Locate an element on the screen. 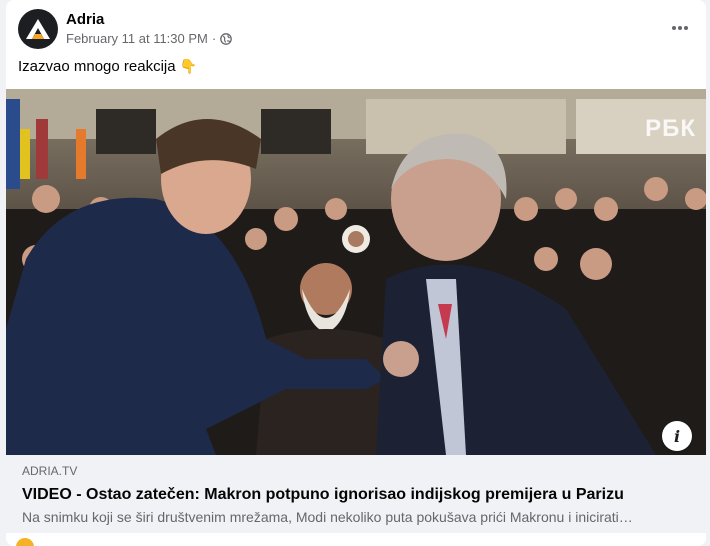  link-domain: ADRIA.TV is located at coordinates (50, 471).